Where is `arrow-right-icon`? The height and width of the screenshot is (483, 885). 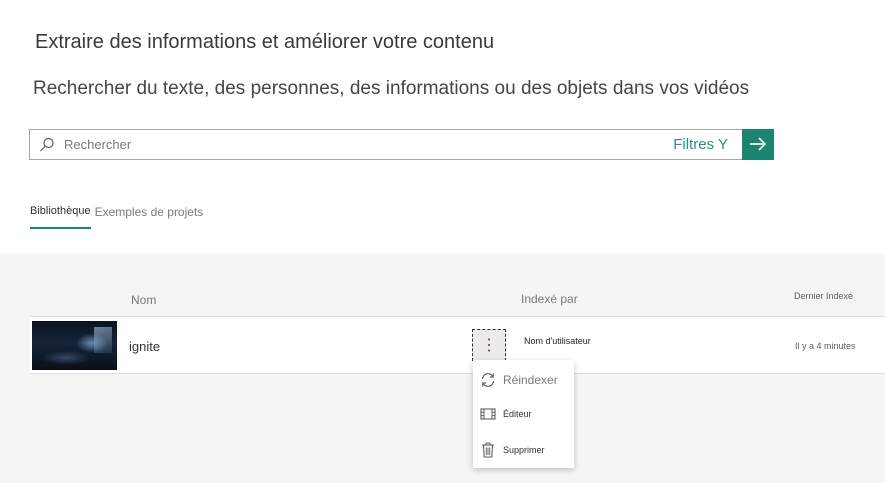 arrow-right-icon is located at coordinates (758, 144).